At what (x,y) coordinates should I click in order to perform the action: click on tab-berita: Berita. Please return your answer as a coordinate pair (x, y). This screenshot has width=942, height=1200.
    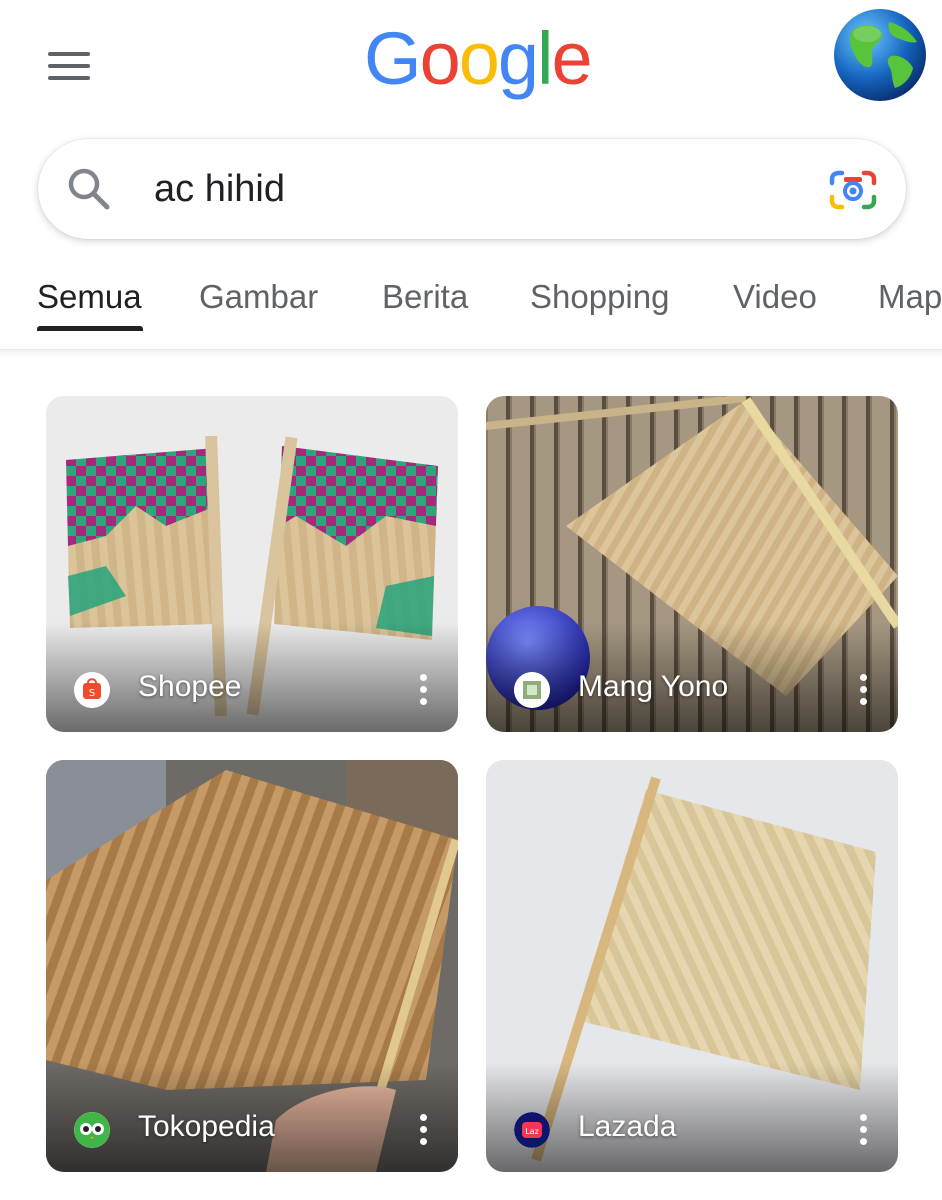
    Looking at the image, I should click on (425, 297).